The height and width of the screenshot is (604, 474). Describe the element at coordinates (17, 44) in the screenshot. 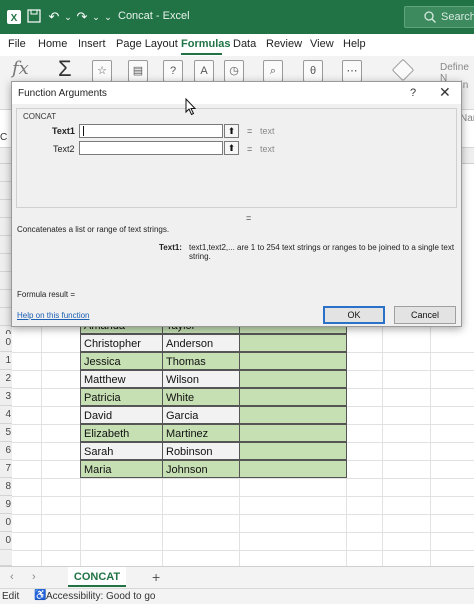

I see `menu-file: File` at that location.